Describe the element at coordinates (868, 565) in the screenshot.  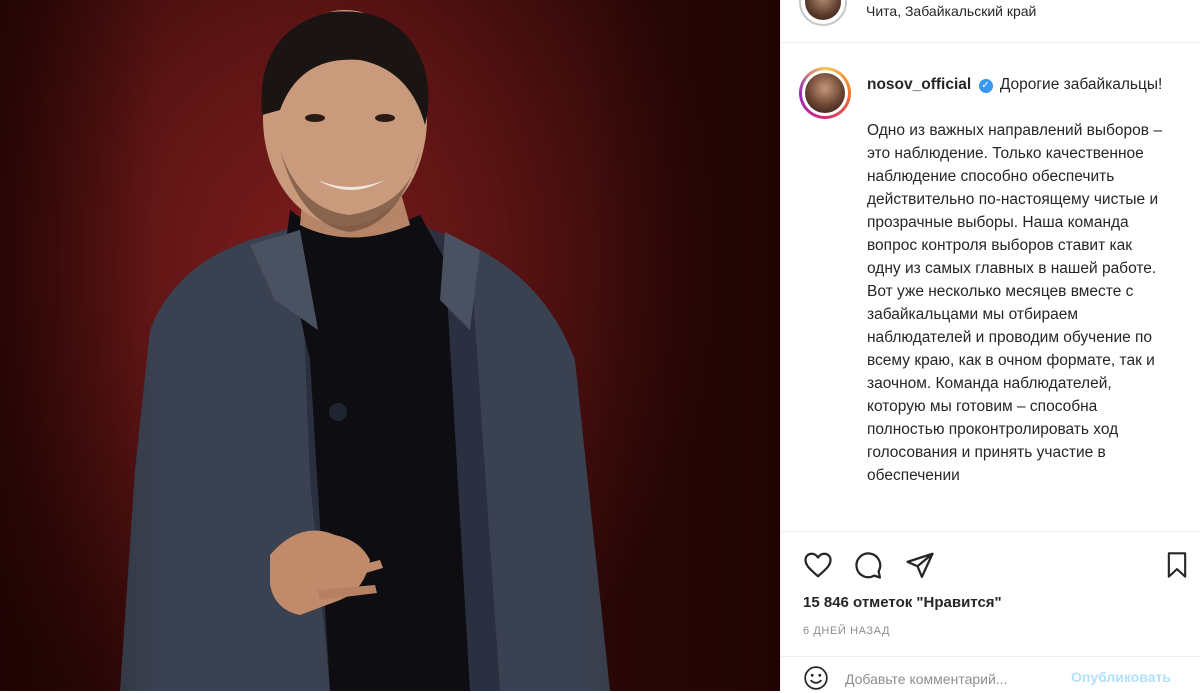
I see `comment-icon` at that location.